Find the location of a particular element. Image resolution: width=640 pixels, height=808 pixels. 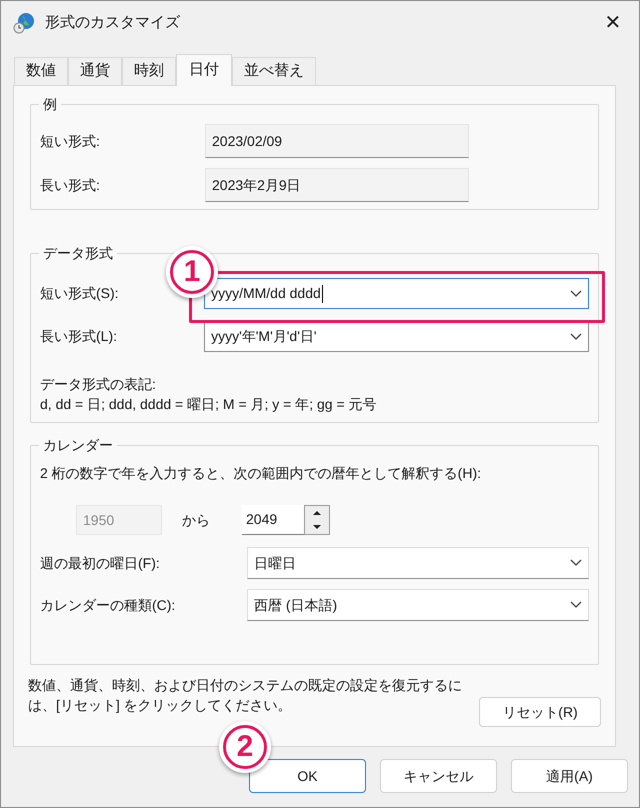

close-button: ✕ is located at coordinates (613, 23).